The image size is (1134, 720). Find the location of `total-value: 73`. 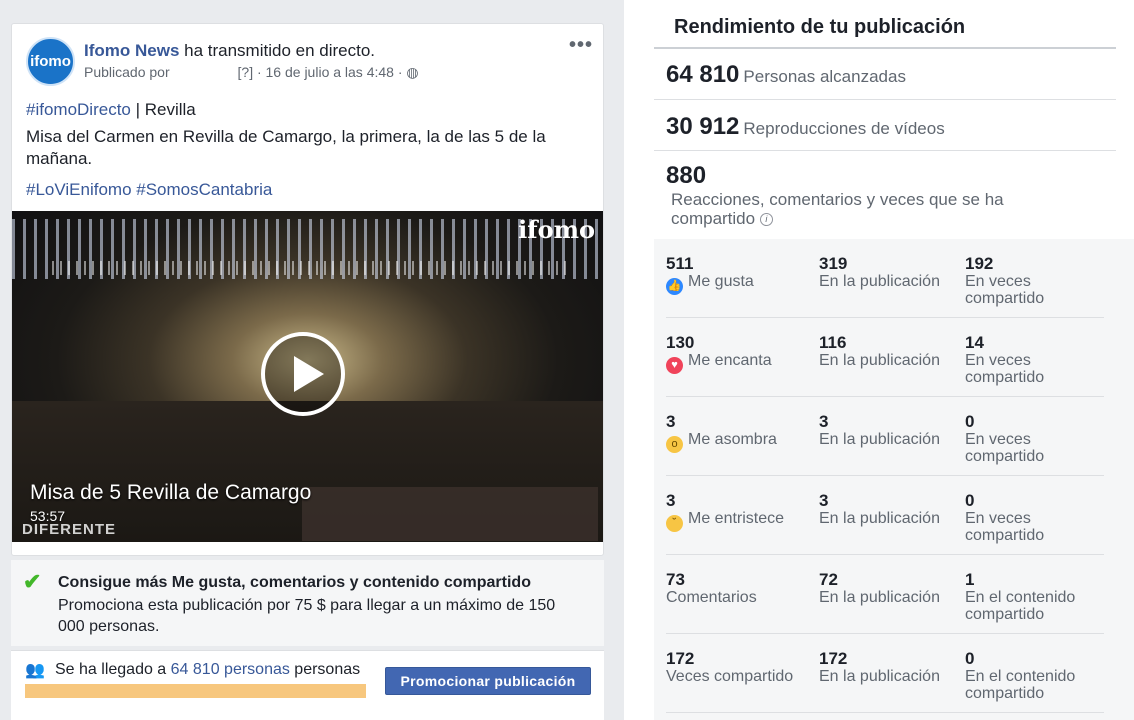

total-value: 73 is located at coordinates (675, 579).